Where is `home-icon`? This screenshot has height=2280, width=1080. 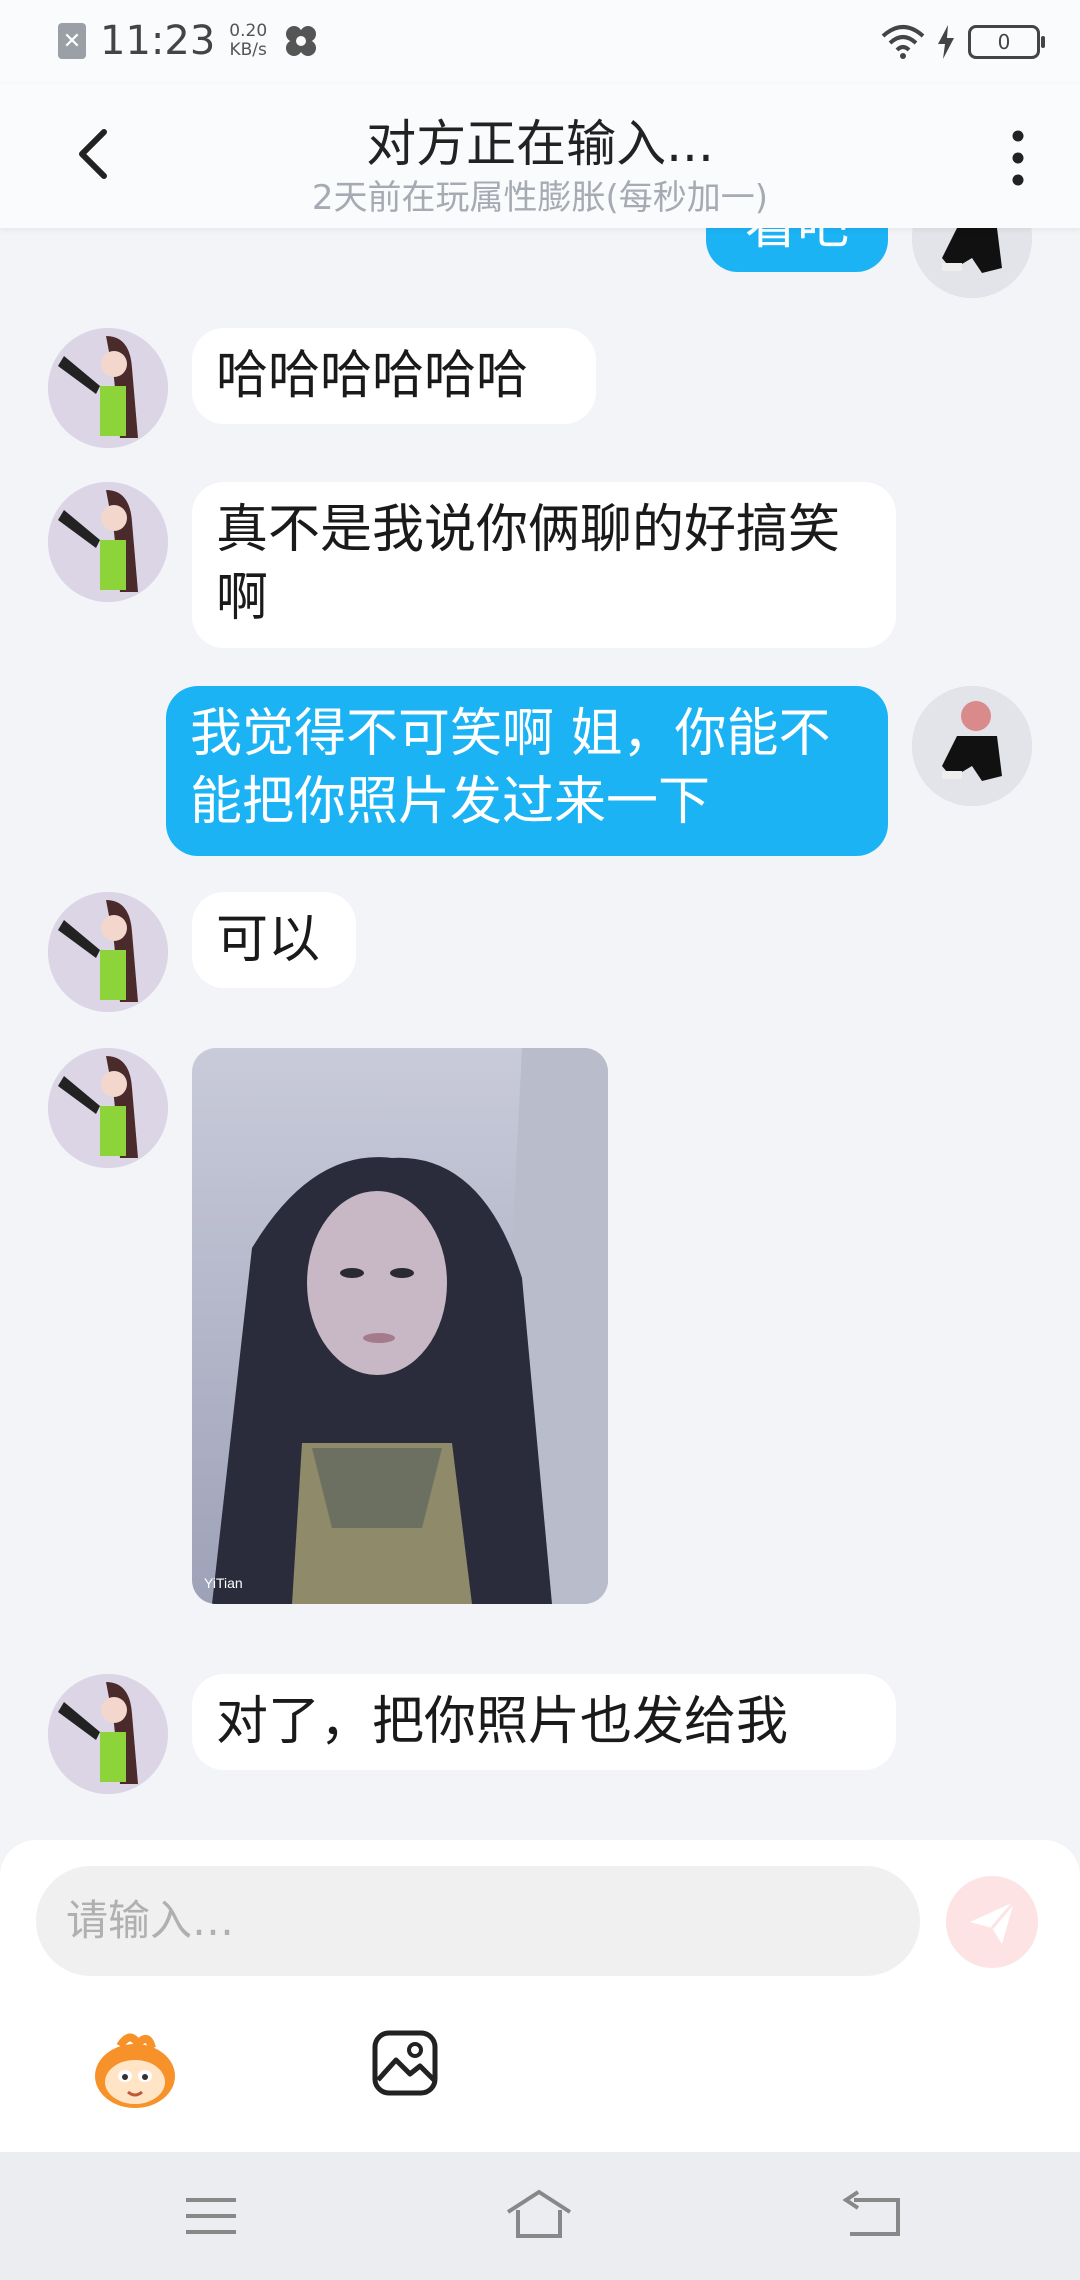 home-icon is located at coordinates (539, 2216).